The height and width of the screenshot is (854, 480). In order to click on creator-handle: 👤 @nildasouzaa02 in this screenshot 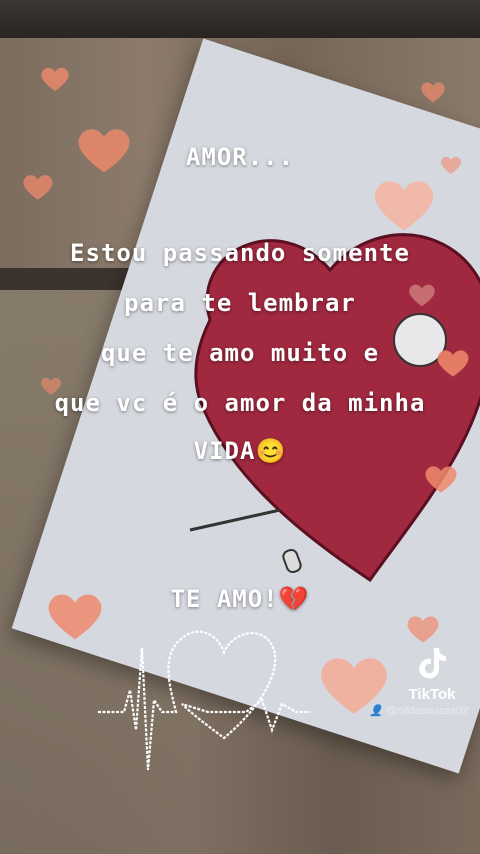, I will do `click(418, 710)`.